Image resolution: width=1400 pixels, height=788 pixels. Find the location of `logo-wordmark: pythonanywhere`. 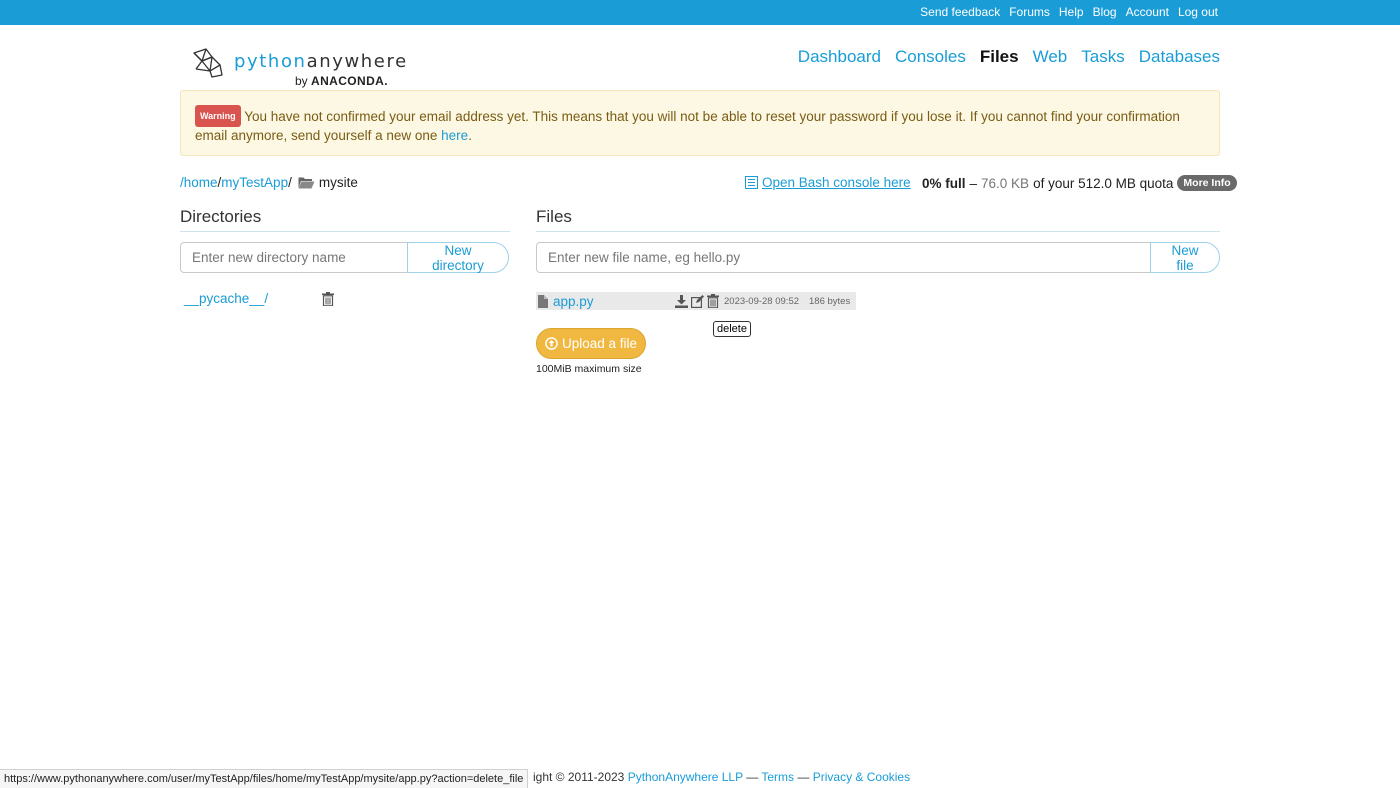

logo-wordmark: pythonanywhere is located at coordinates (321, 61).